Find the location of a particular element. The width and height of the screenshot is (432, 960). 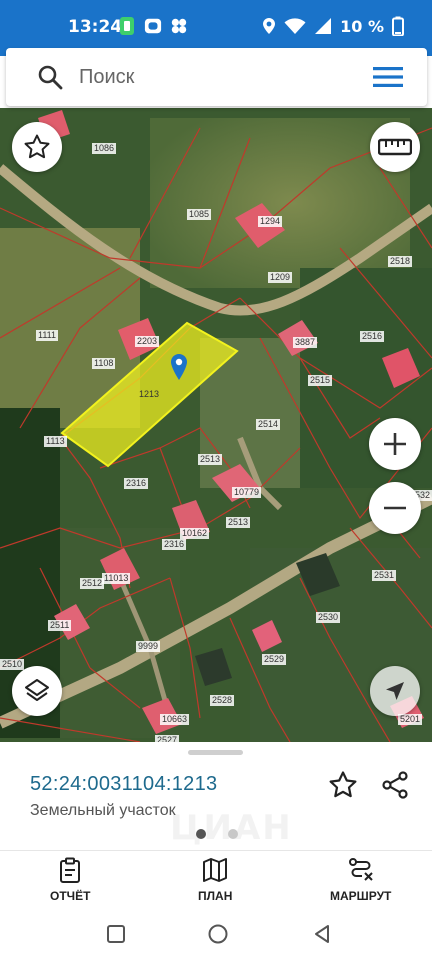

parcel-label: 2514 is located at coordinates (268, 424).